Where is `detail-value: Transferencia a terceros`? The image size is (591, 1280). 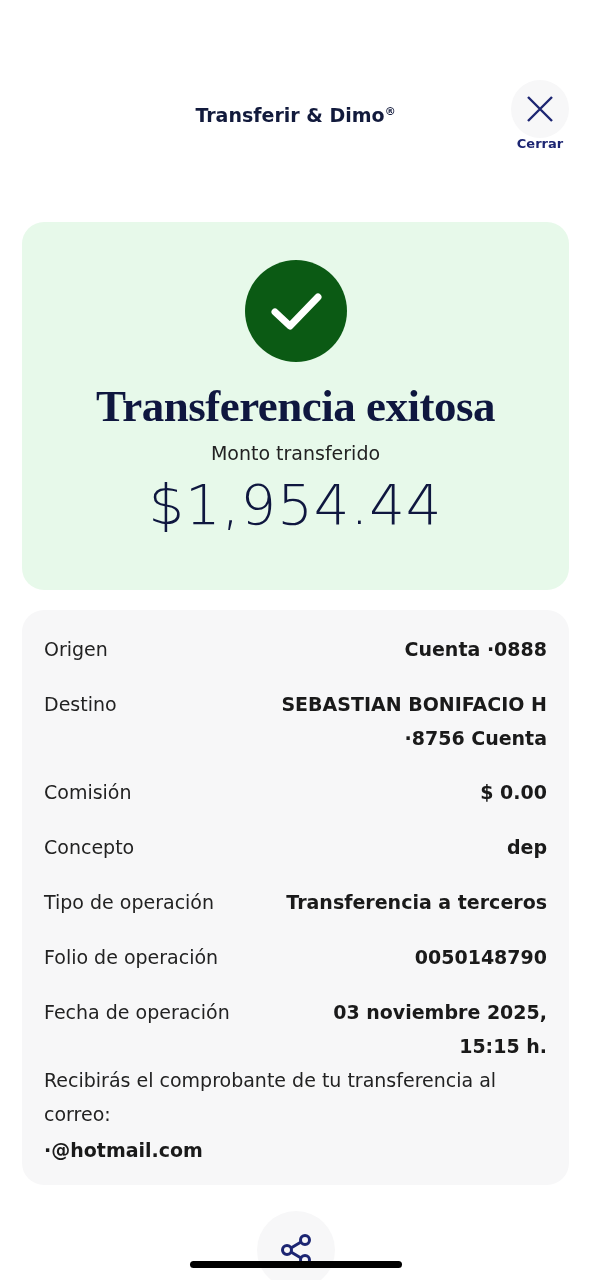
detail-value: Transferencia a terceros is located at coordinates (416, 902).